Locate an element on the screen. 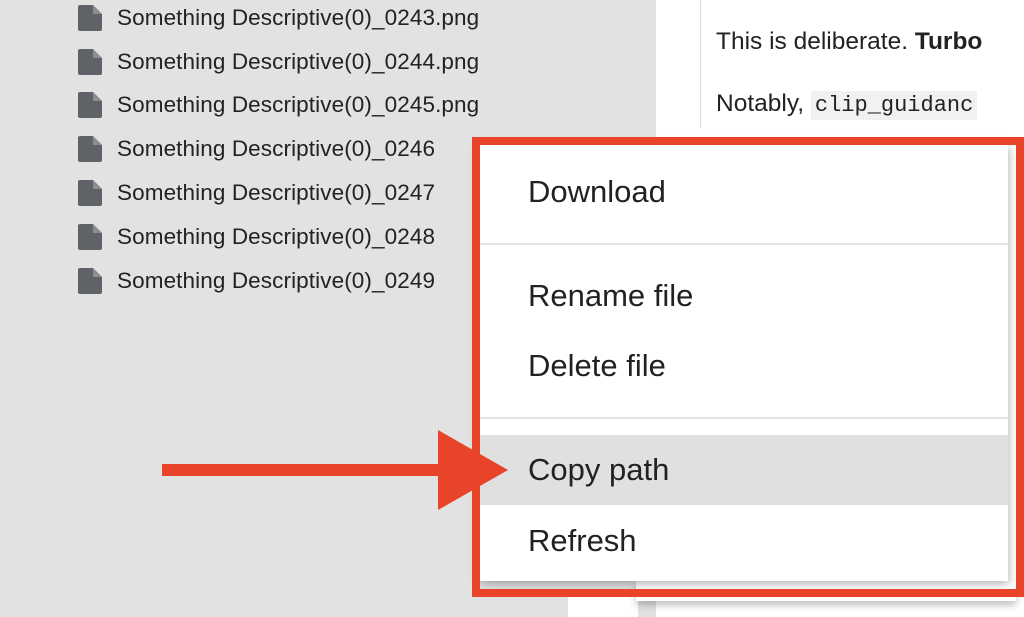 Image resolution: width=1024 pixels, height=617 pixels. menu-item-refresh: Refresh is located at coordinates (744, 541).